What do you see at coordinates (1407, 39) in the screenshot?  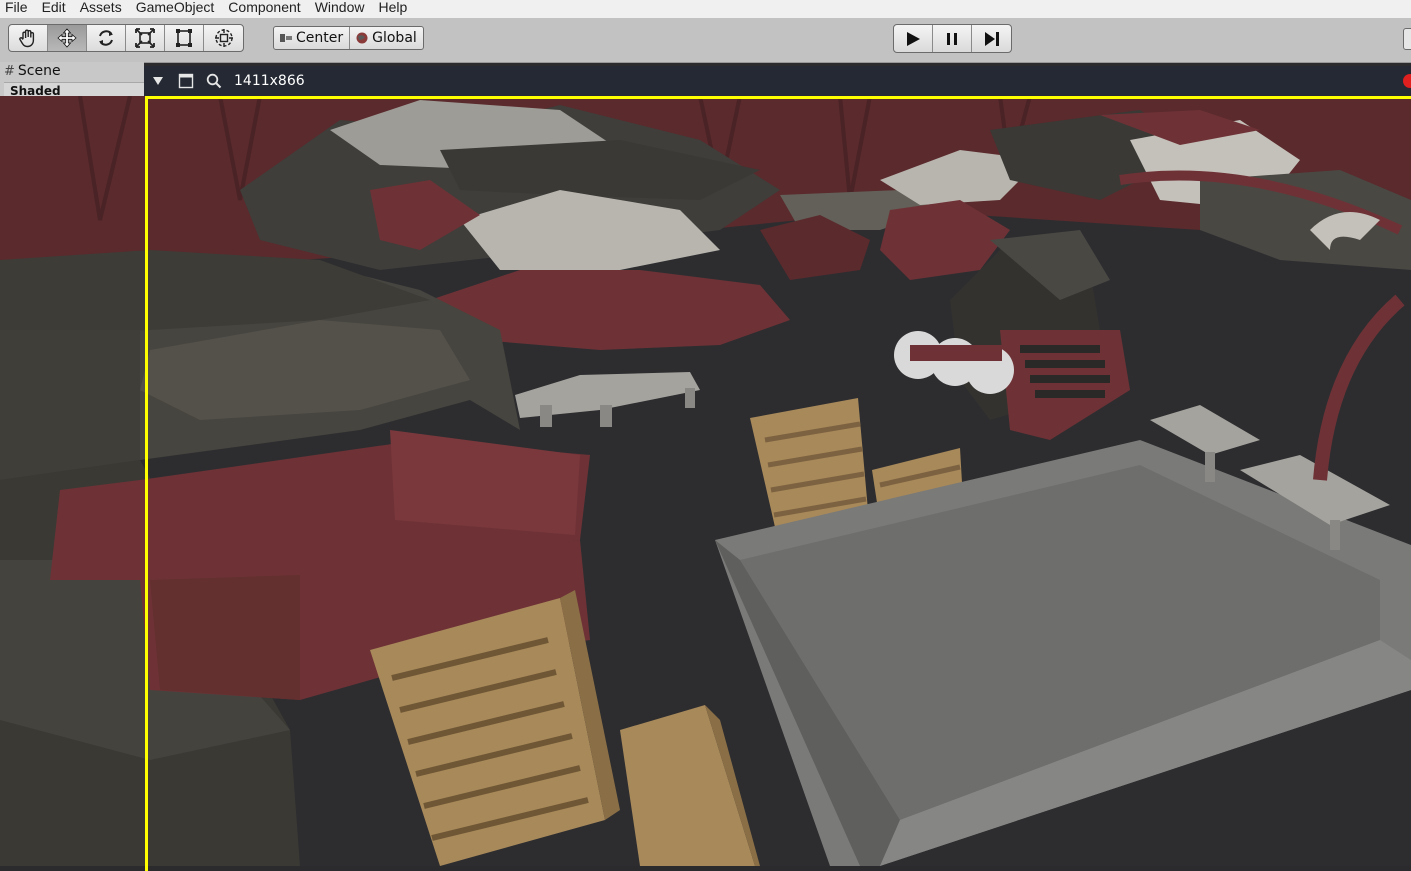 I see `layers-dropdown` at bounding box center [1407, 39].